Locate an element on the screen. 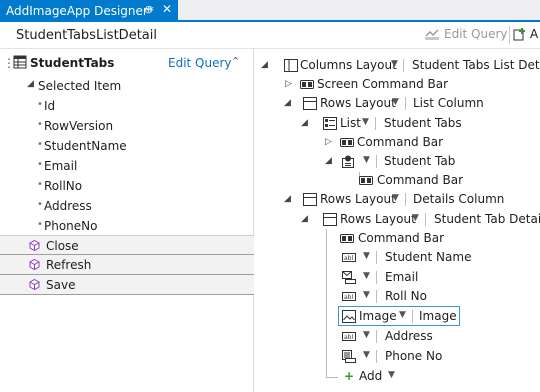  item-command-bar-node: Command Bar is located at coordinates (397, 180).